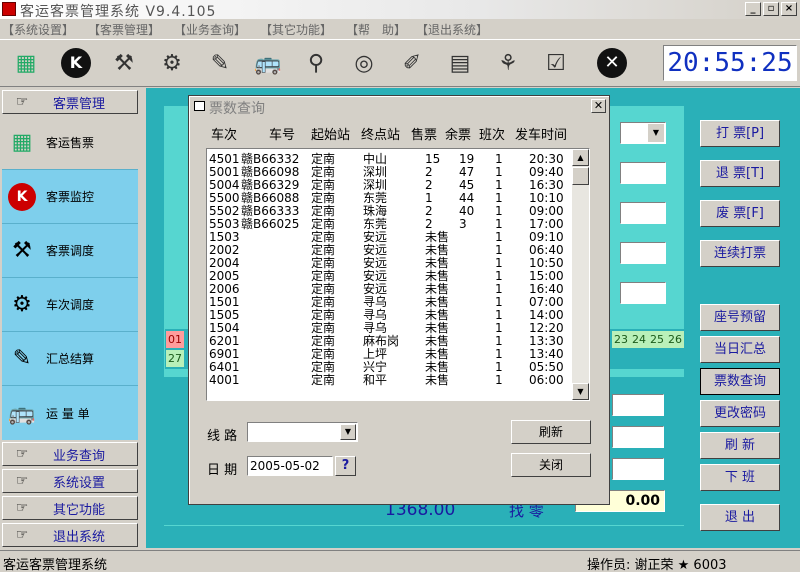 Image resolution: width=800 pixels, height=572 pixels. Describe the element at coordinates (598, 106) in the screenshot. I see `dialog-close-icon: ✕` at that location.